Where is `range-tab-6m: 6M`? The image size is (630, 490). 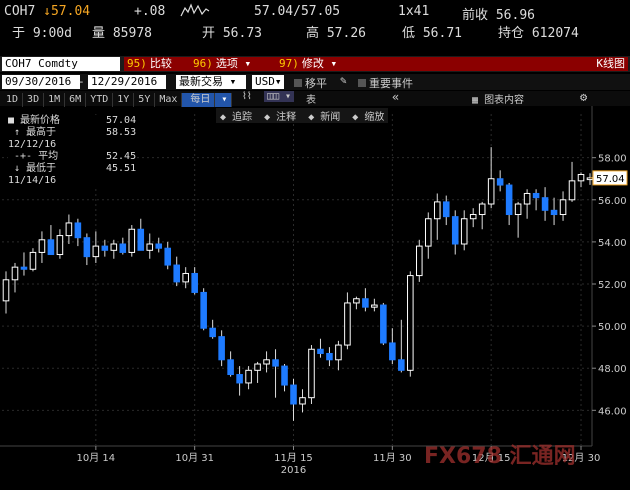 range-tab-6m: 6M is located at coordinates (76, 100).